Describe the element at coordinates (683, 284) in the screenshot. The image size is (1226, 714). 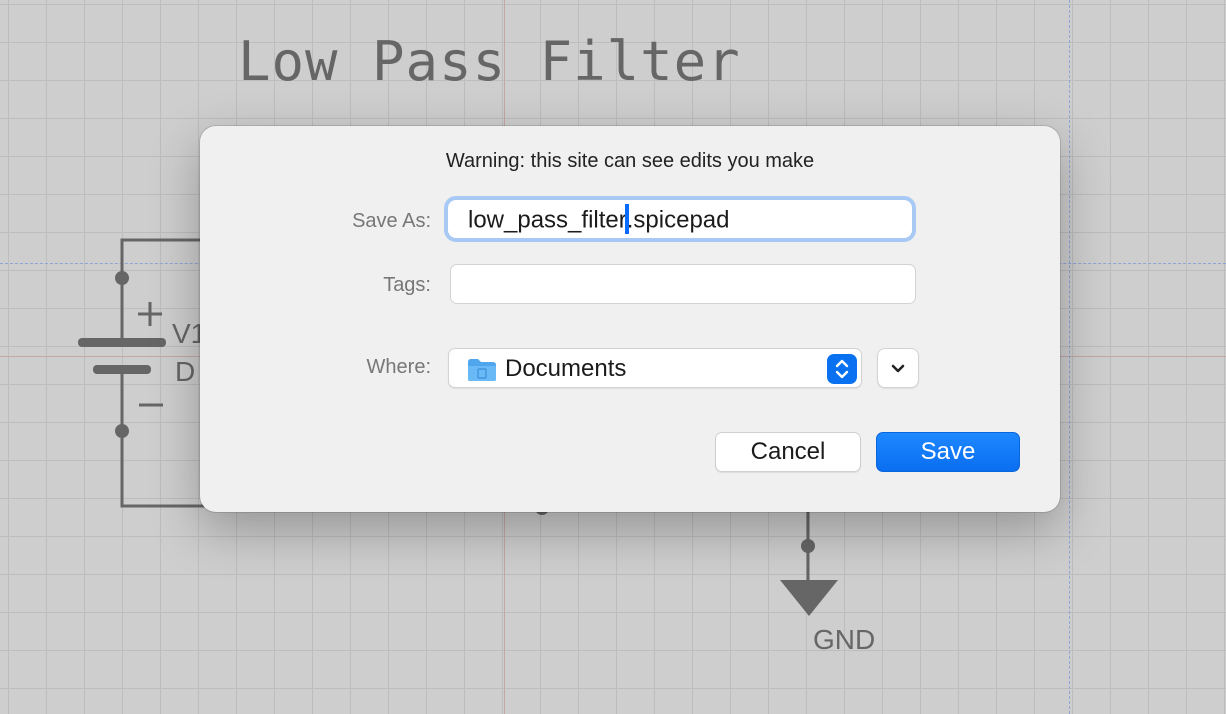
I see `tags-input` at that location.